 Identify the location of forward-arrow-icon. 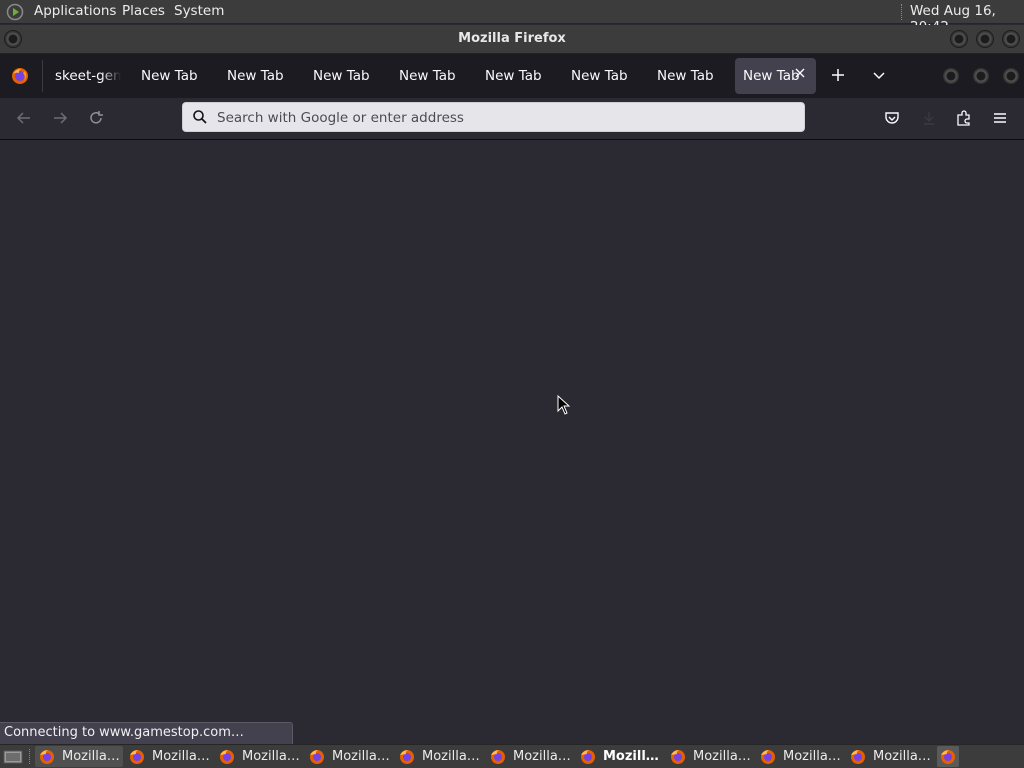
(60, 118).